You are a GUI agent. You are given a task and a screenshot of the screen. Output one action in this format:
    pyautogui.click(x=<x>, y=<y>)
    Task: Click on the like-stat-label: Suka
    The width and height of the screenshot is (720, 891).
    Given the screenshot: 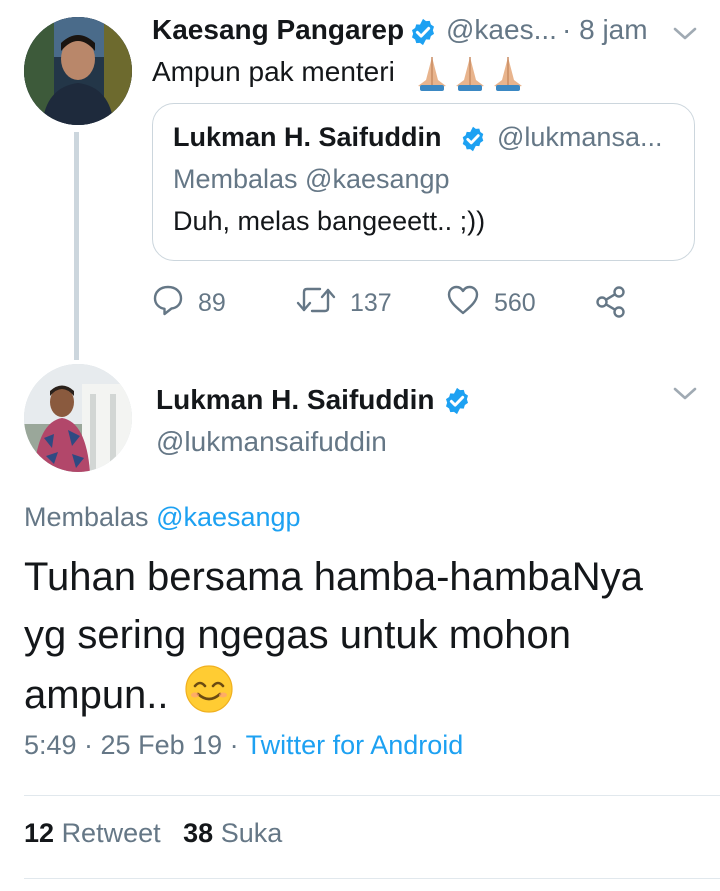 What is the action you would take?
    pyautogui.click(x=251, y=833)
    